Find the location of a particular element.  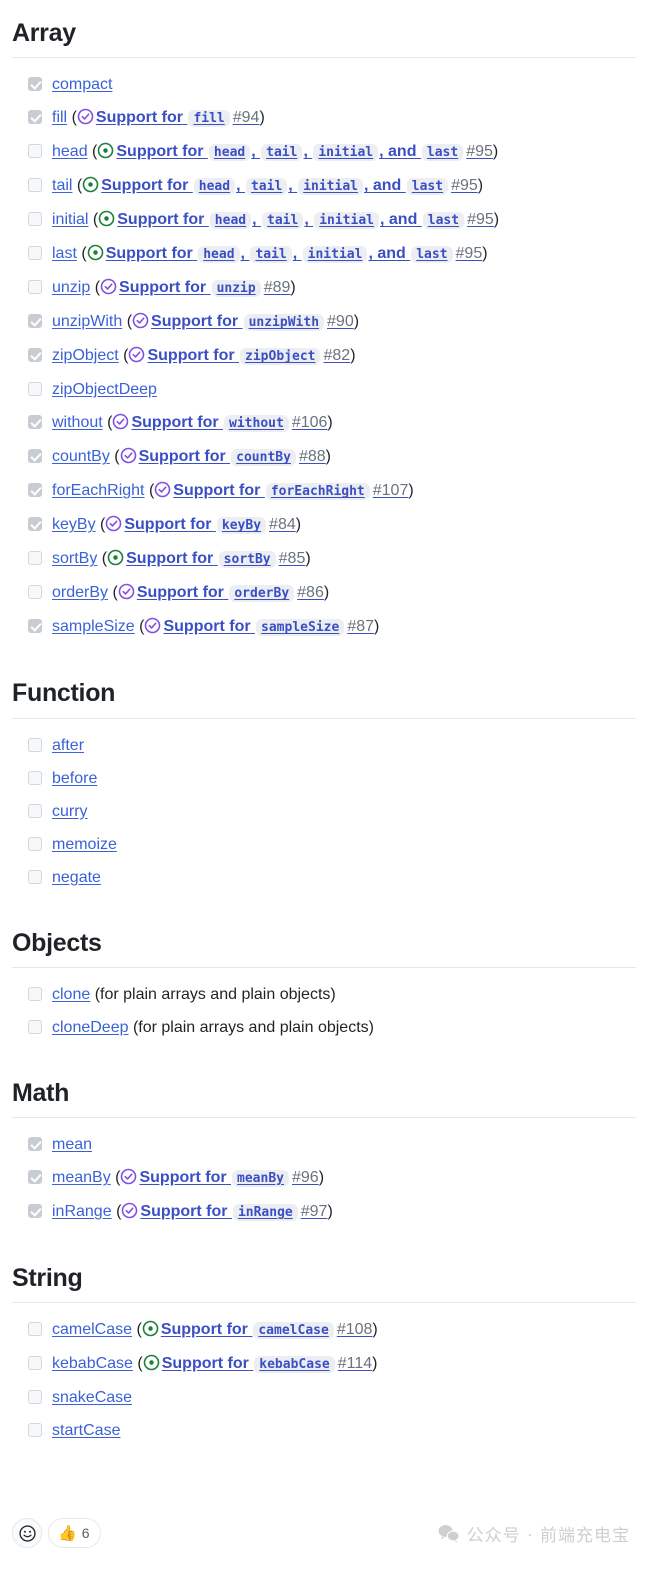

pull-request-link: Support for sampleSize #87 is located at coordinates (269, 627).